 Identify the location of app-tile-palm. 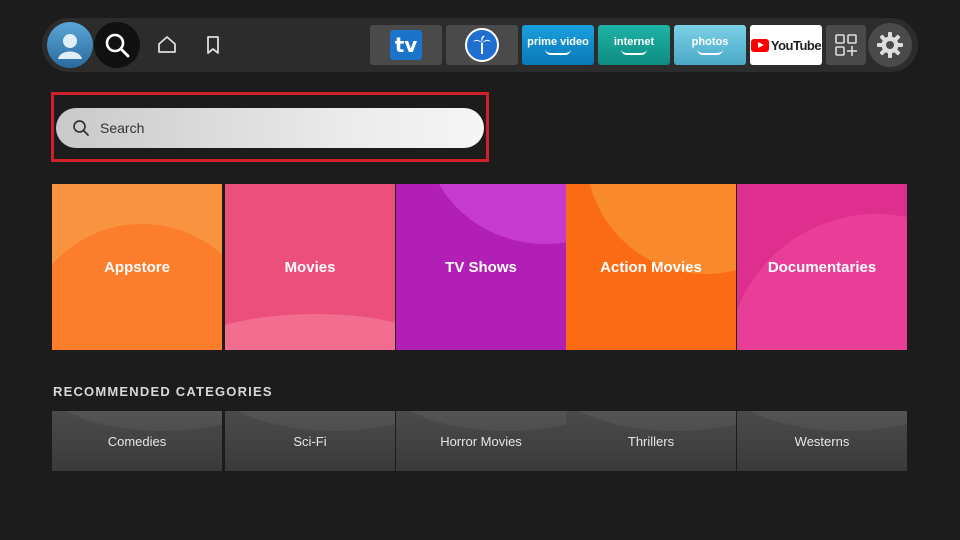
(482, 45).